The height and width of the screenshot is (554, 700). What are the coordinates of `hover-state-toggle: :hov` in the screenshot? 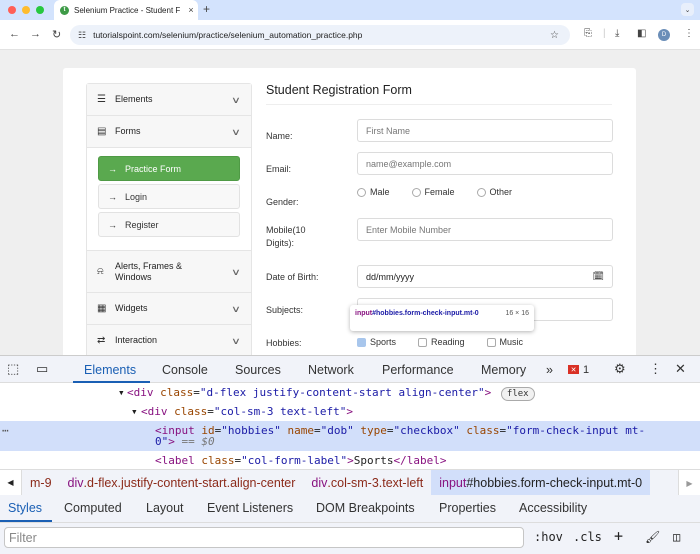 It's located at (548, 537).